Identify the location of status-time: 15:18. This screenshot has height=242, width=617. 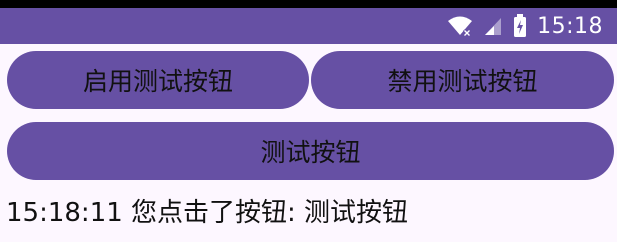
(570, 26).